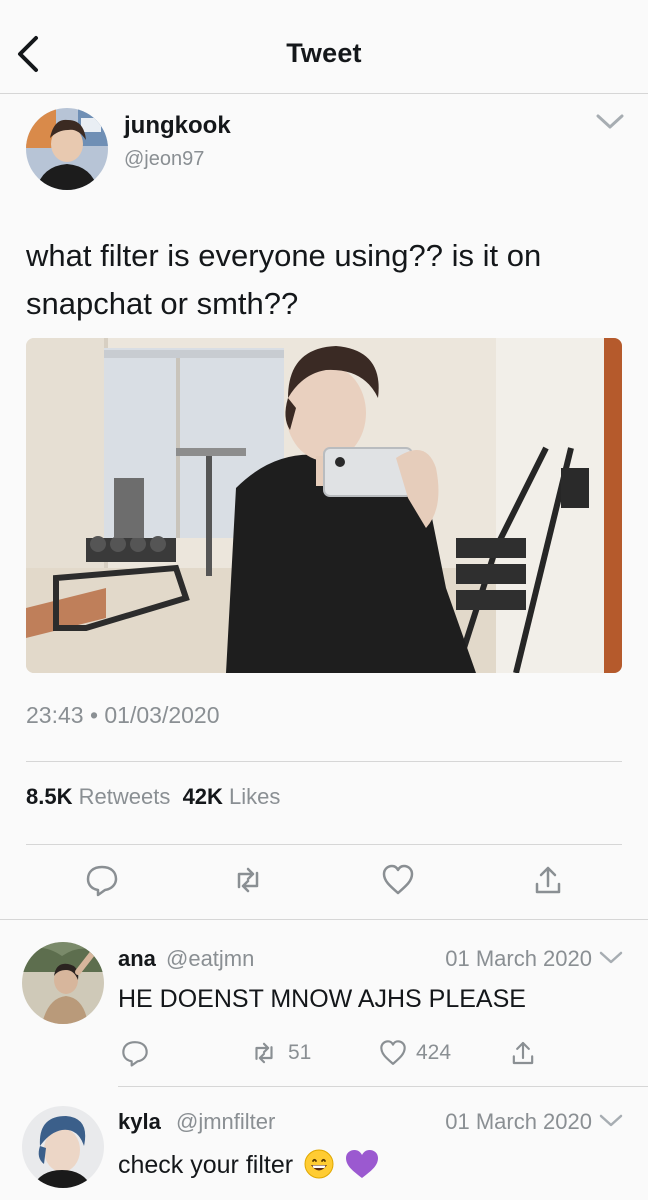 The width and height of the screenshot is (648, 1200). Describe the element at coordinates (414, 1053) in the screenshot. I see `like-action: 424` at that location.